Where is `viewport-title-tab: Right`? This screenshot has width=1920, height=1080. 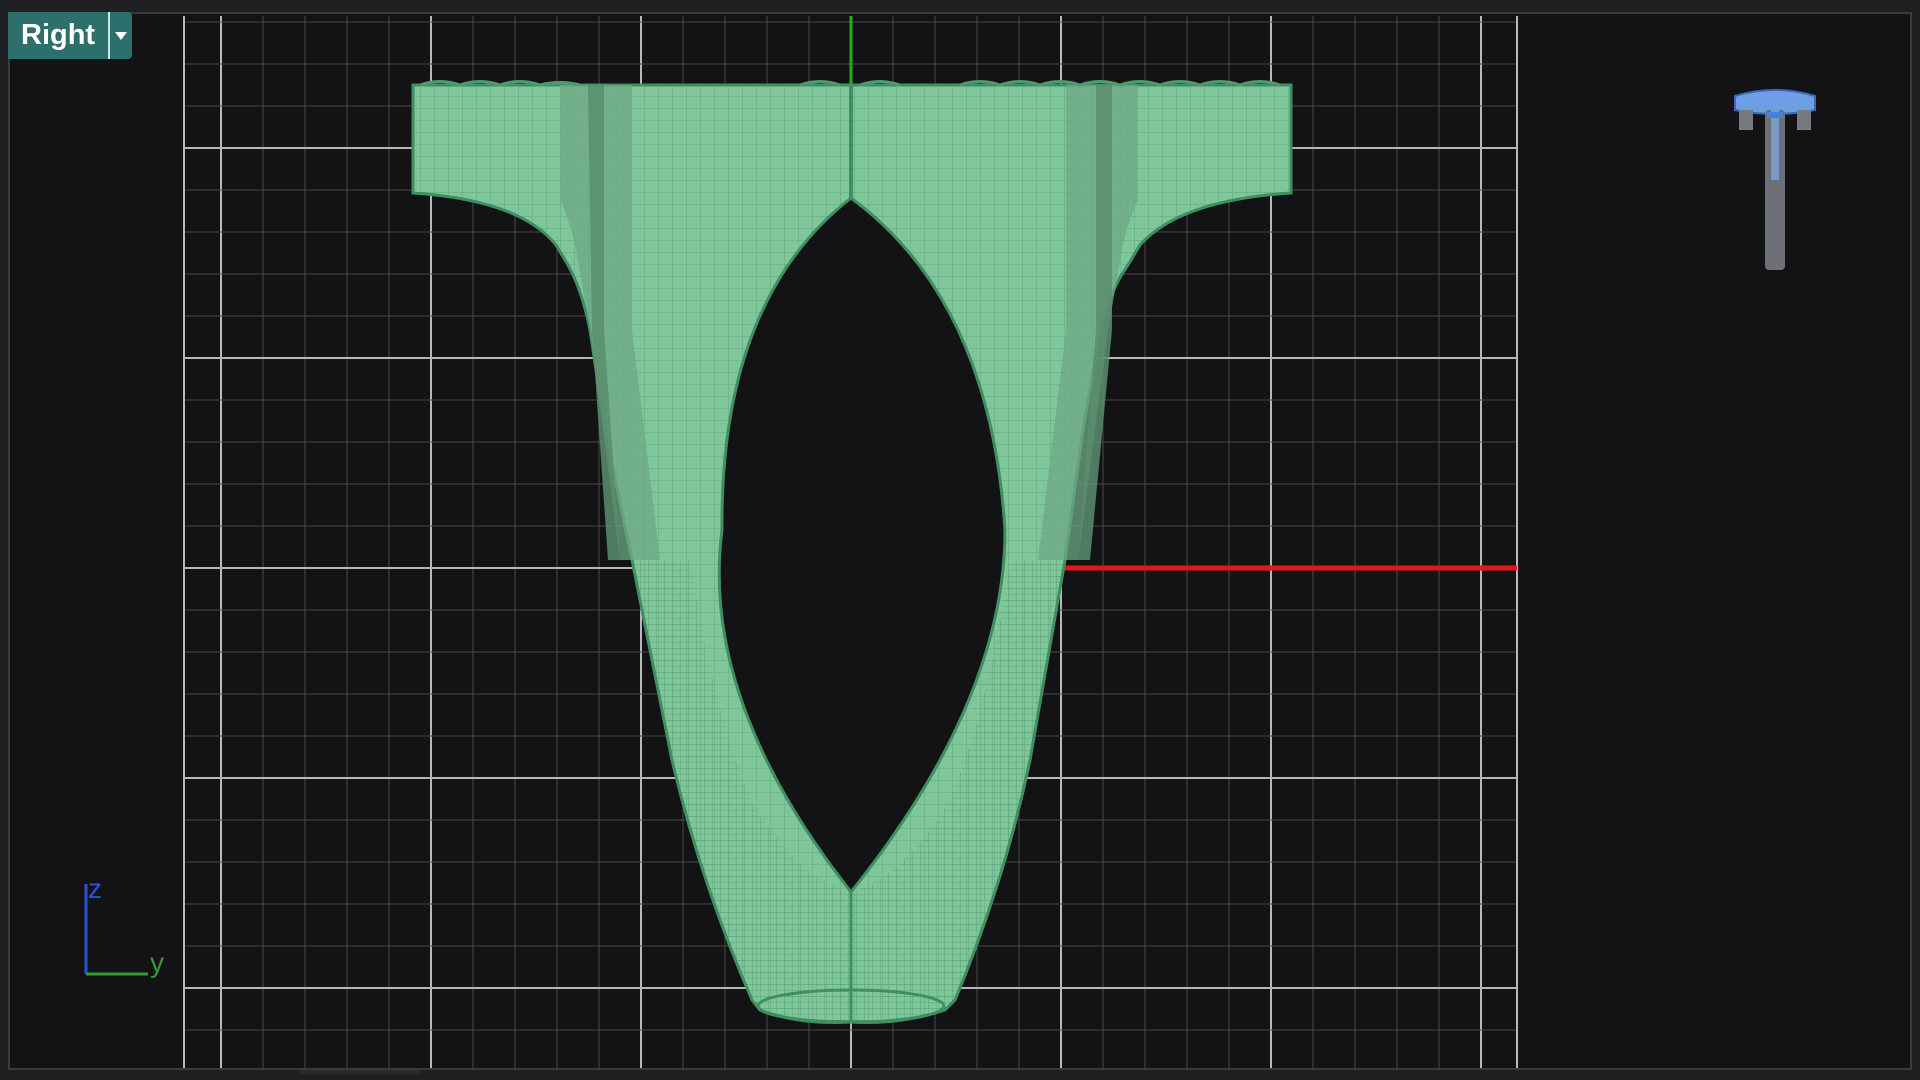 viewport-title-tab: Right is located at coordinates (70, 35).